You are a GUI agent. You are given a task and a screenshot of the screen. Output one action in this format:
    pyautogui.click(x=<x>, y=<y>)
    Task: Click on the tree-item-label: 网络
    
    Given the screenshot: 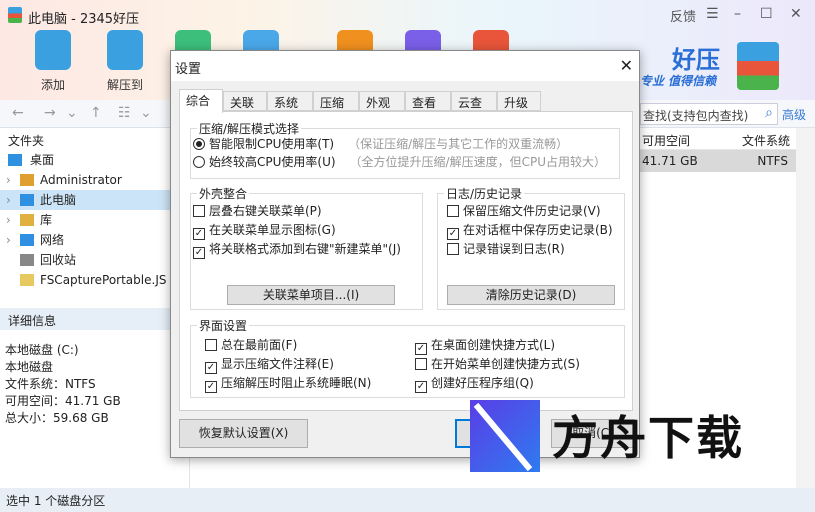 What is the action you would take?
    pyautogui.click(x=52, y=240)
    